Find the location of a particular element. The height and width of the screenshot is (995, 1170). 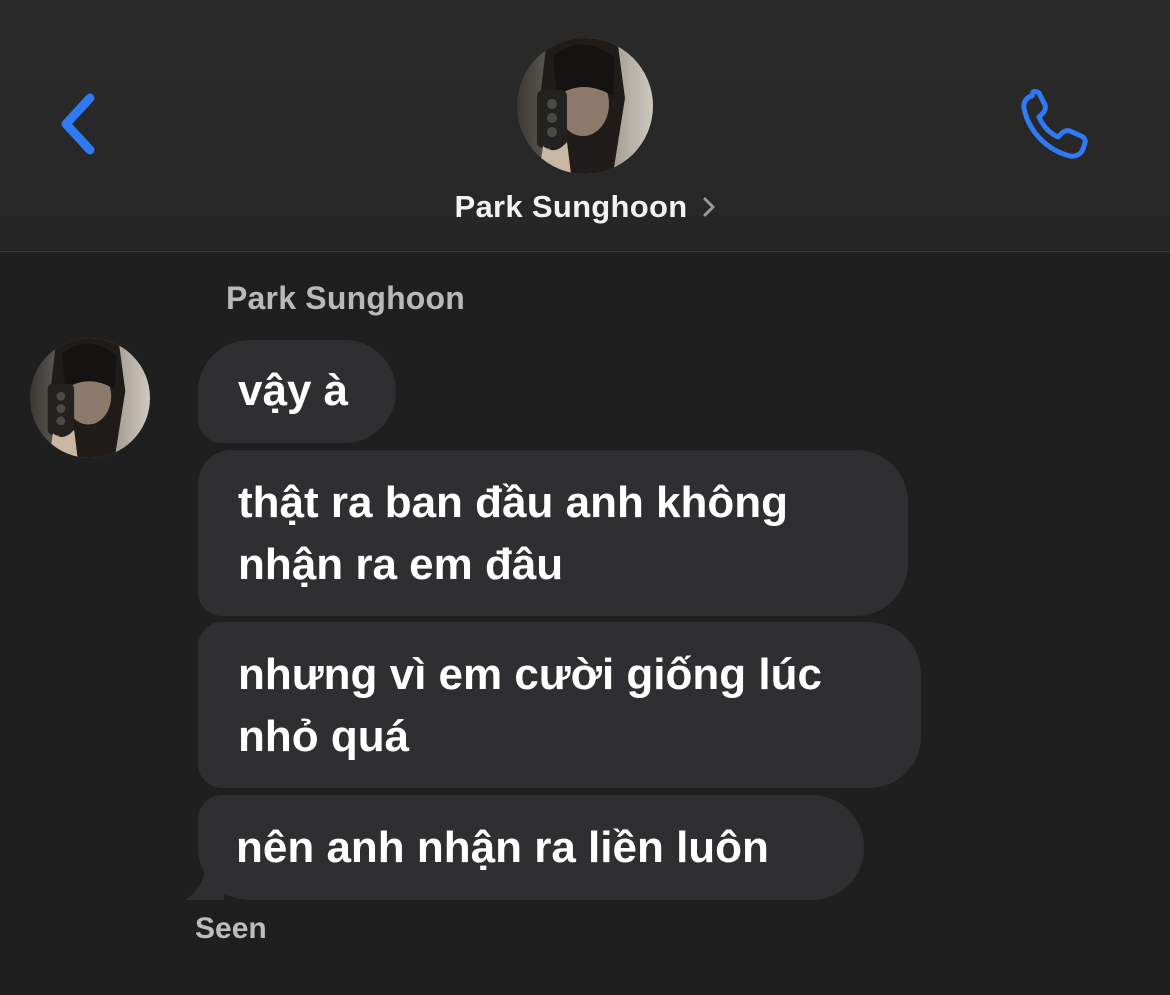

back-button is located at coordinates (80, 124).